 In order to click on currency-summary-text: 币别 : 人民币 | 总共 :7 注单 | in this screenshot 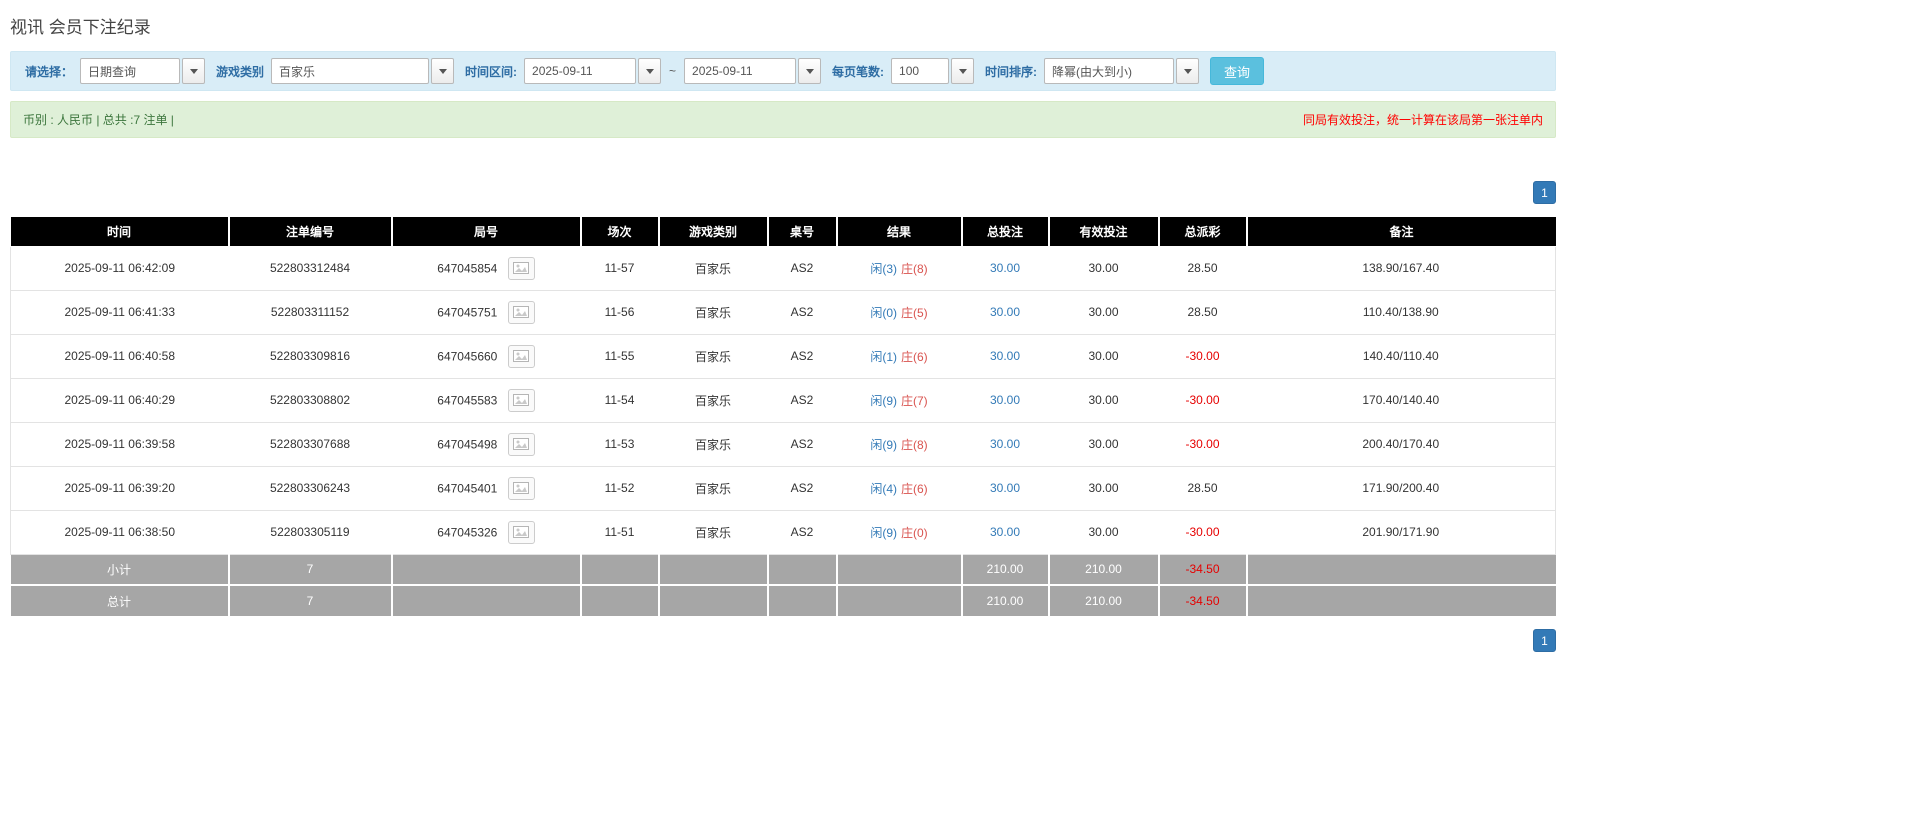, I will do `click(98, 120)`.